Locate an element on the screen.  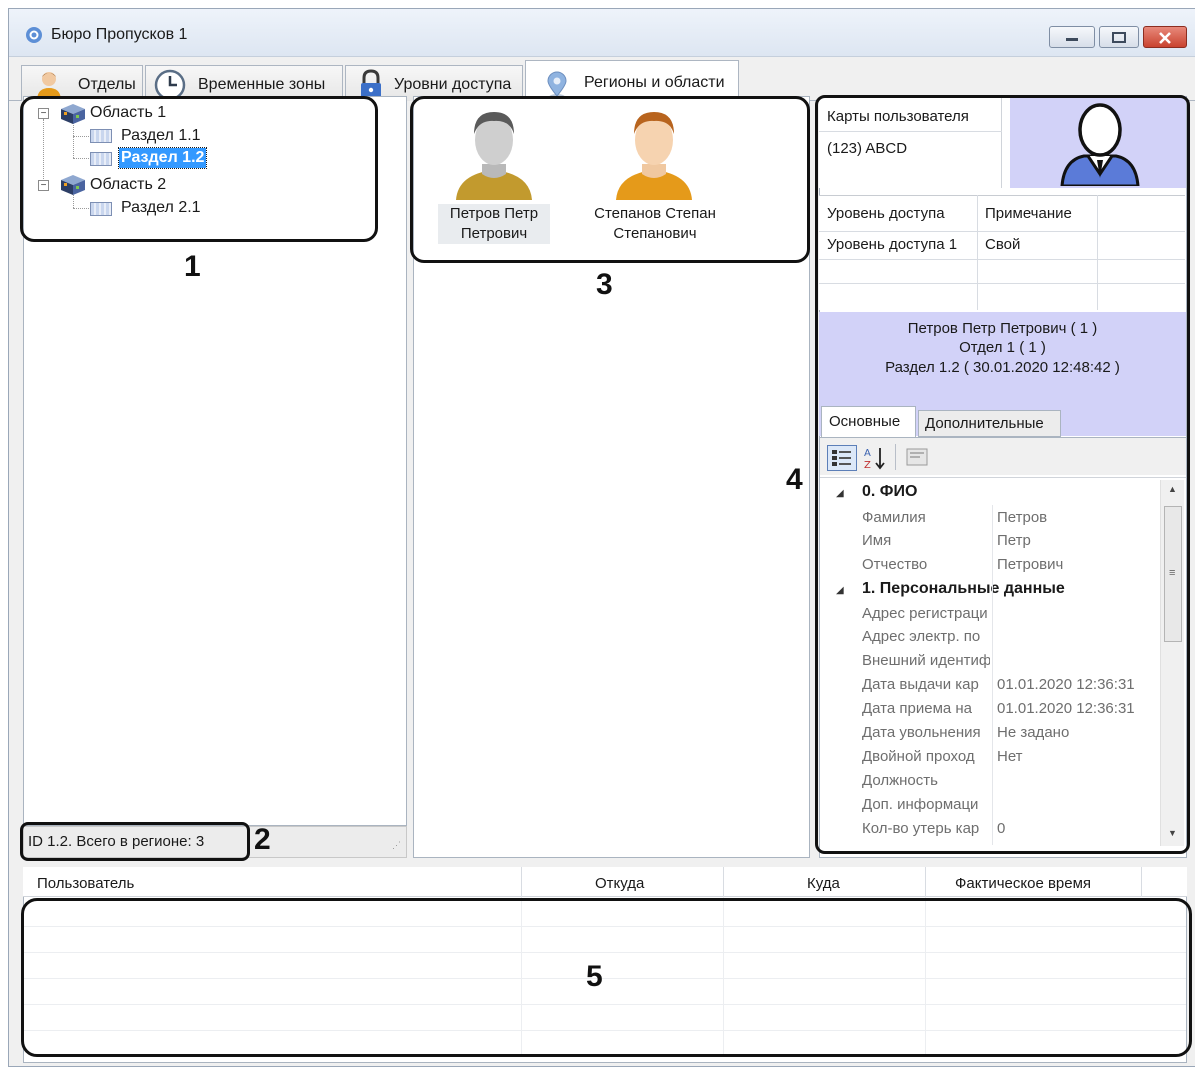
maximize-button is located at coordinates (1119, 37).